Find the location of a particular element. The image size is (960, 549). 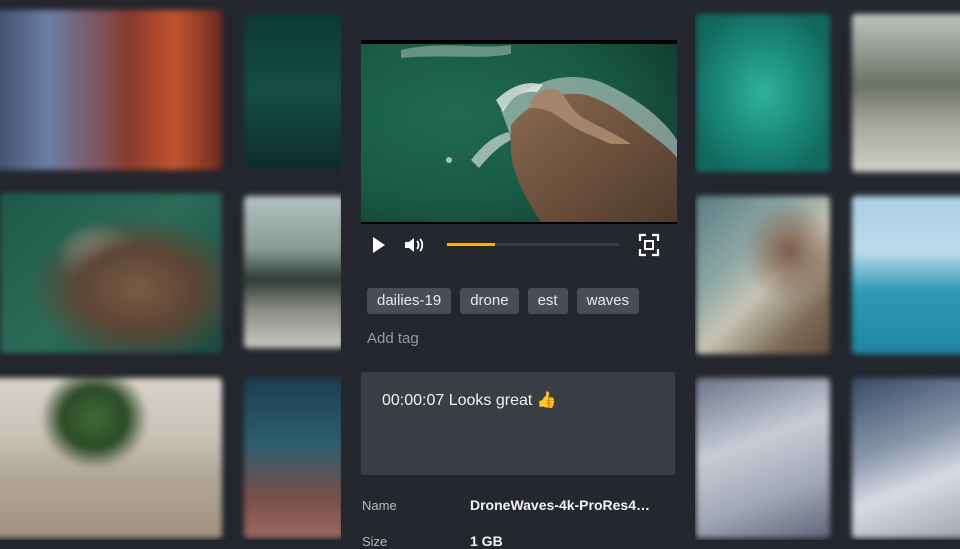

play-icon is located at coordinates (379, 245).